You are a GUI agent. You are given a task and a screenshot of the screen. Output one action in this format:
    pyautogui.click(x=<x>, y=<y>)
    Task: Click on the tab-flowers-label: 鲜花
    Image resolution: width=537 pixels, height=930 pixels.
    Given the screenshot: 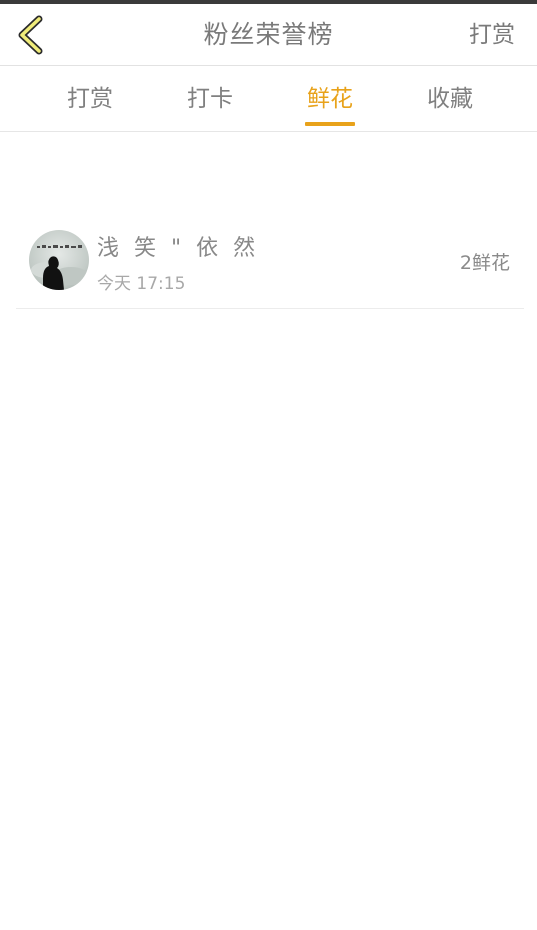 What is the action you would take?
    pyautogui.click(x=330, y=99)
    